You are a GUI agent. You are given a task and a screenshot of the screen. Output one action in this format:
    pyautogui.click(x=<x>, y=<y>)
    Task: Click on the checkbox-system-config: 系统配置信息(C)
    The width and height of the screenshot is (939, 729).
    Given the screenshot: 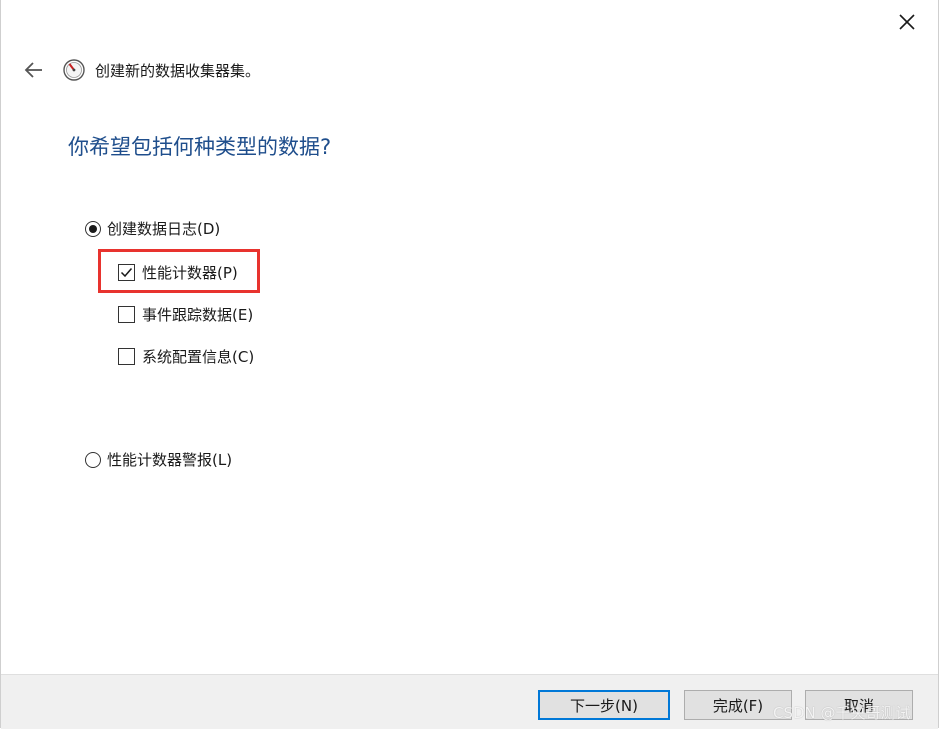 What is the action you would take?
    pyautogui.click(x=186, y=356)
    